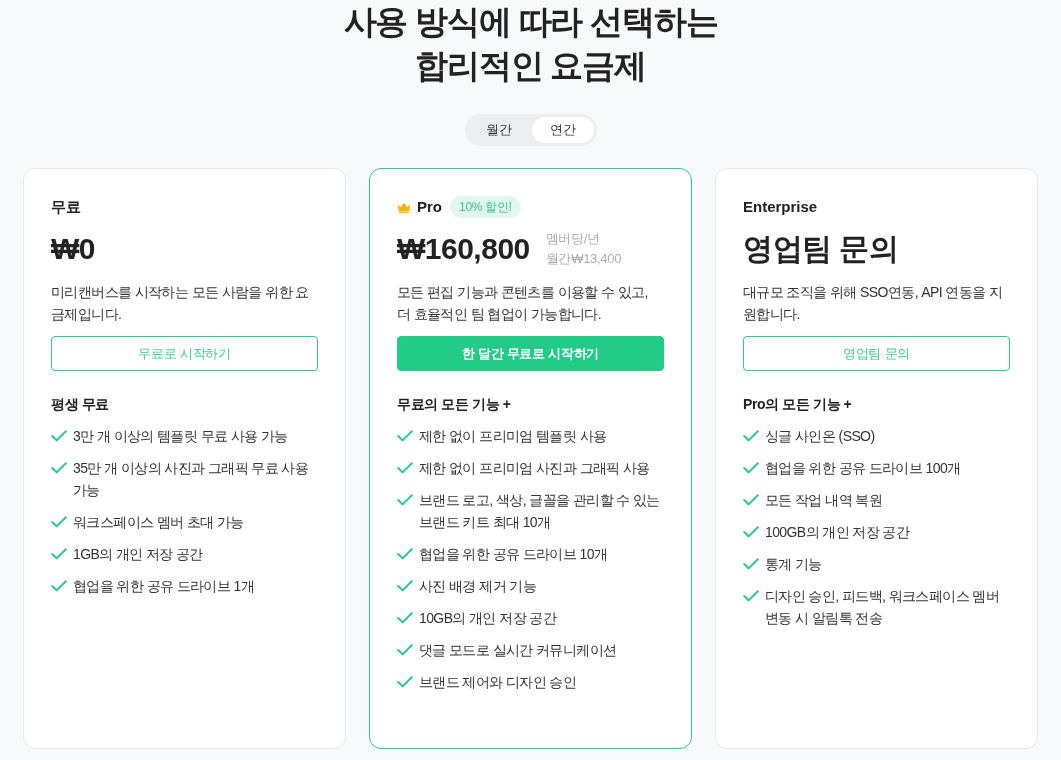 The width and height of the screenshot is (1061, 760). Describe the element at coordinates (562, 130) in the screenshot. I see `billing-tab: 연간` at that location.